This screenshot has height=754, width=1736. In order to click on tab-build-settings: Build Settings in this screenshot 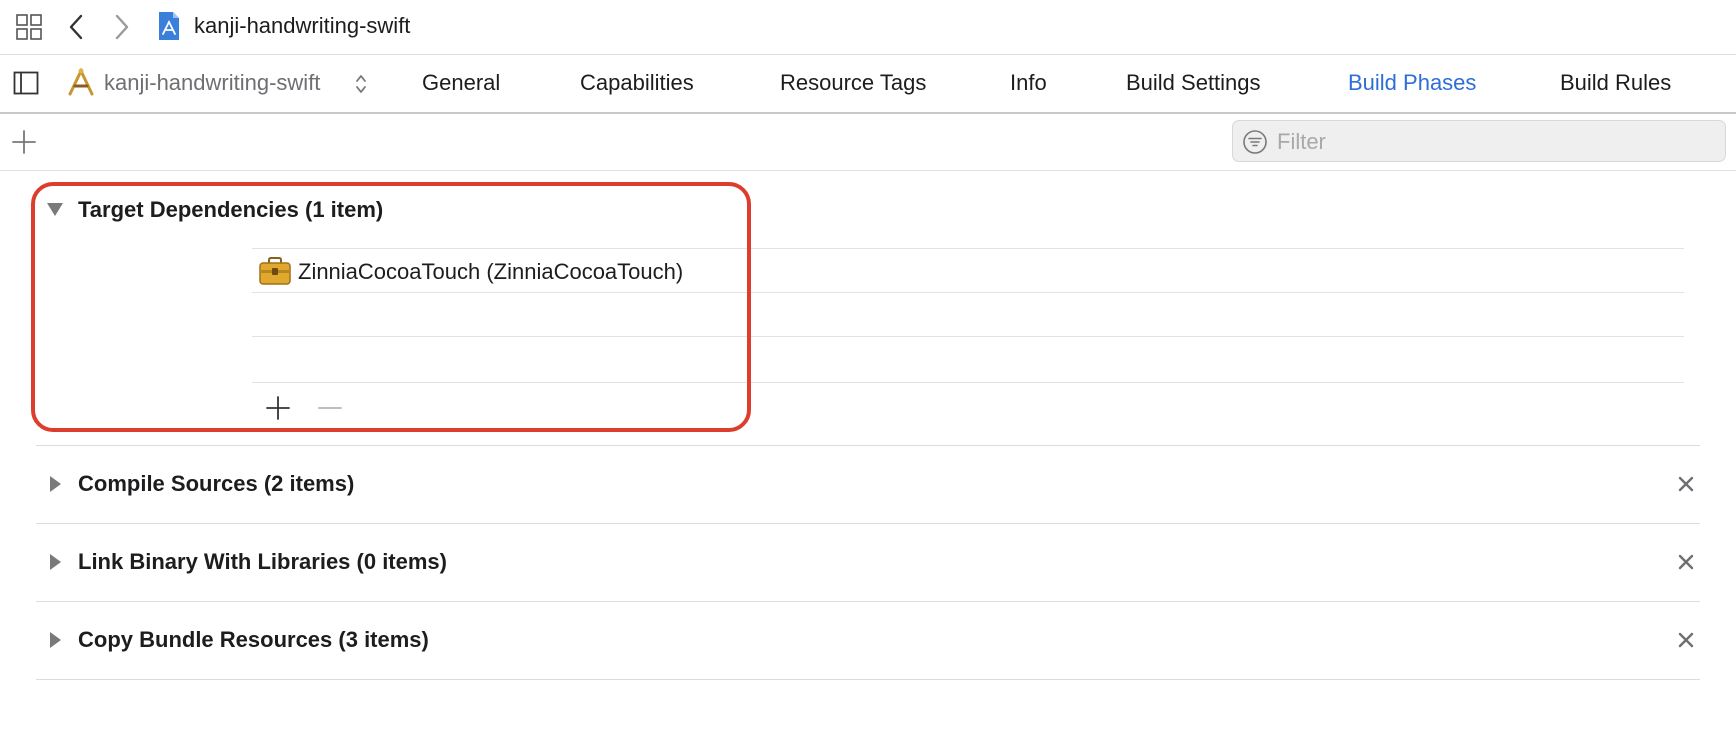, I will do `click(1193, 83)`.